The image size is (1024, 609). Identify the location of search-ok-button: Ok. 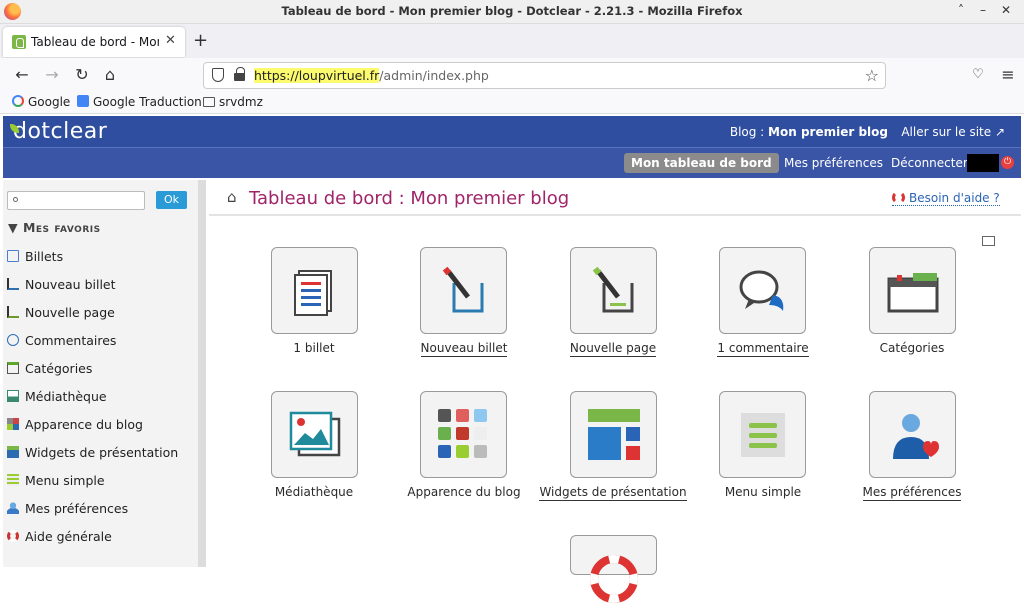
(171, 200).